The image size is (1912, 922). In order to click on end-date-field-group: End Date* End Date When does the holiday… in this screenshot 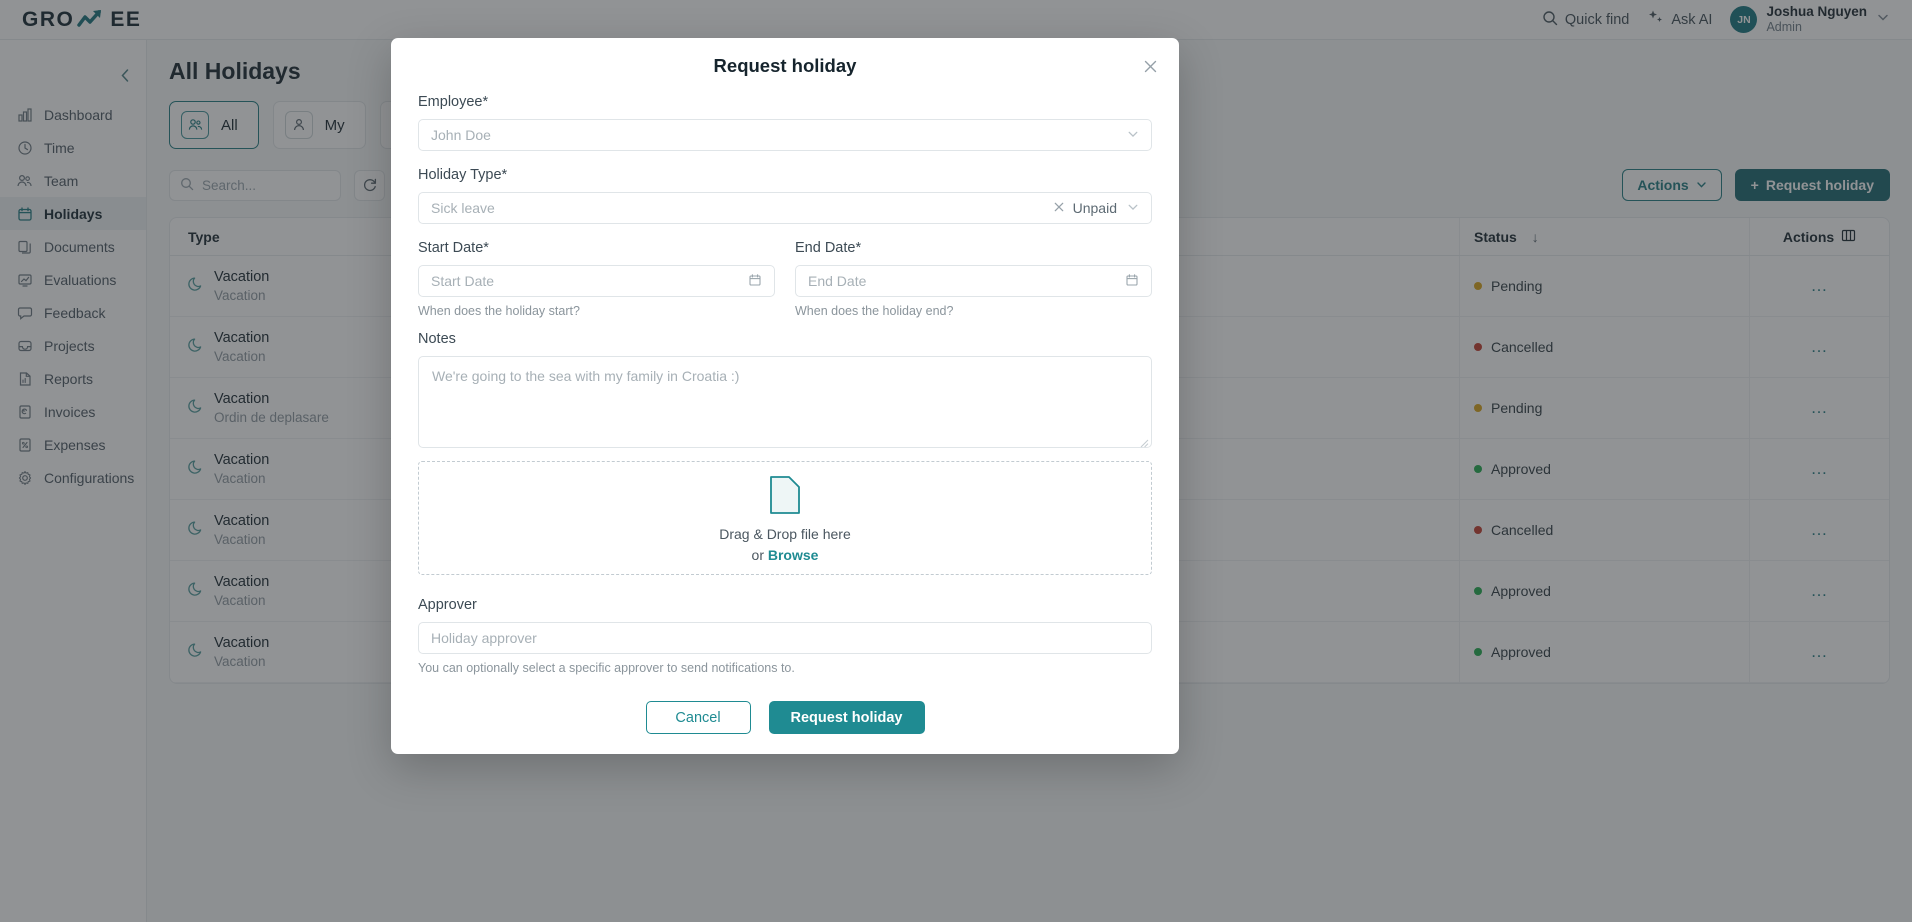, I will do `click(973, 279)`.